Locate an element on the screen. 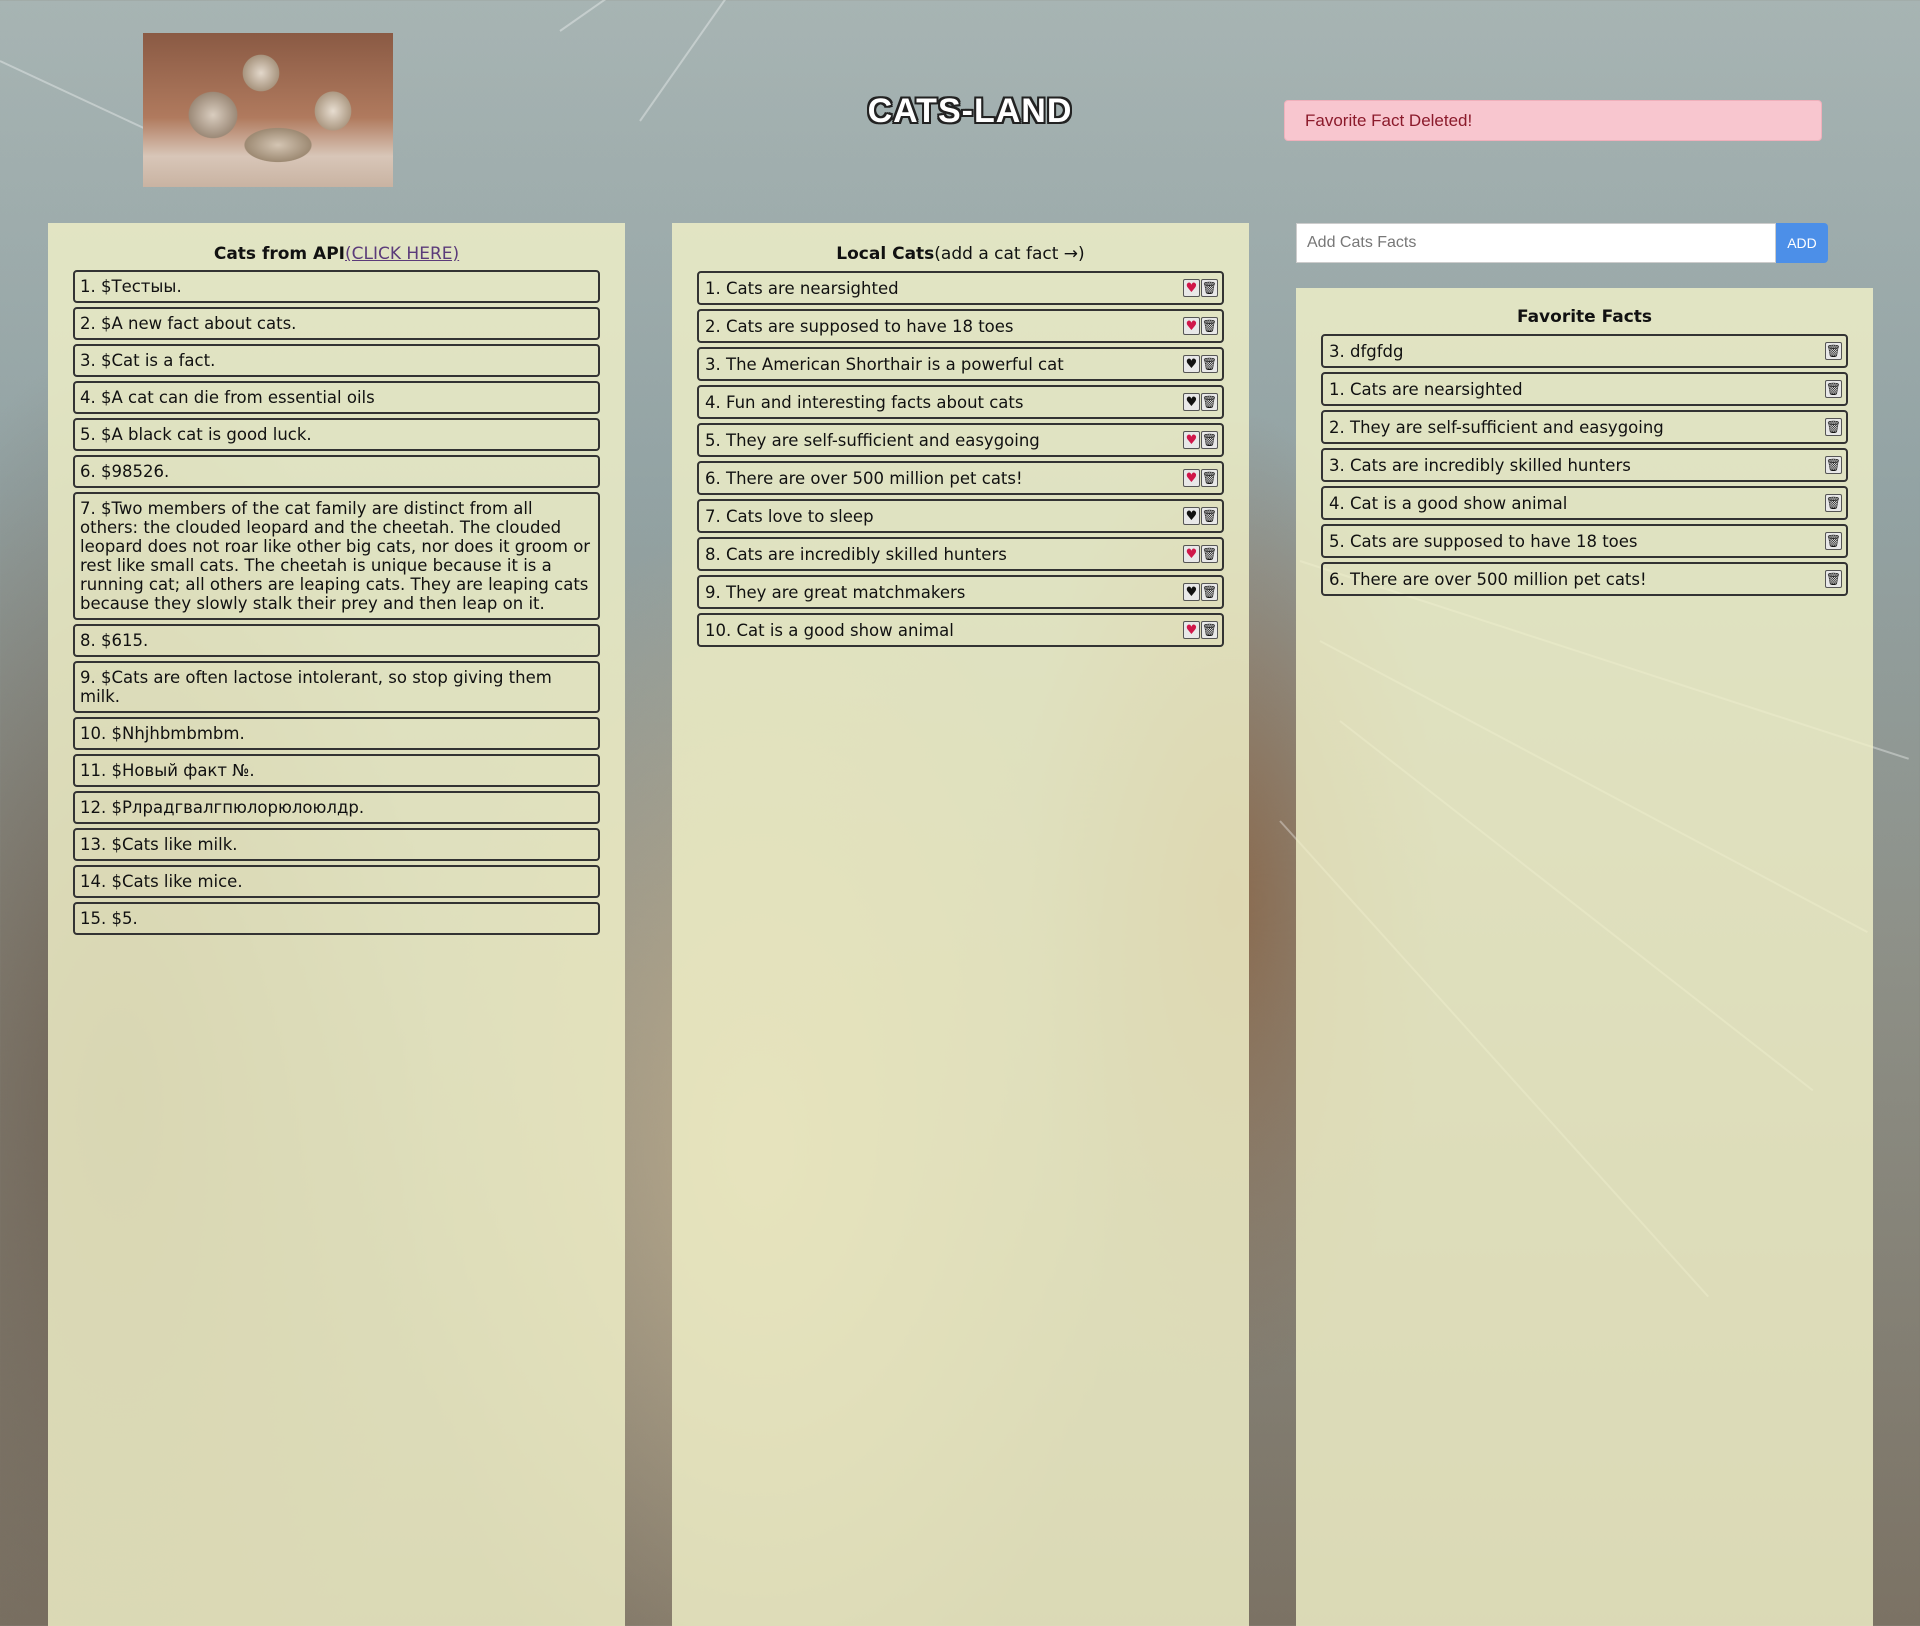 This screenshot has height=1626, width=1920. favorite-fact-text: 4. Cat is a good show animal is located at coordinates (1448, 503).